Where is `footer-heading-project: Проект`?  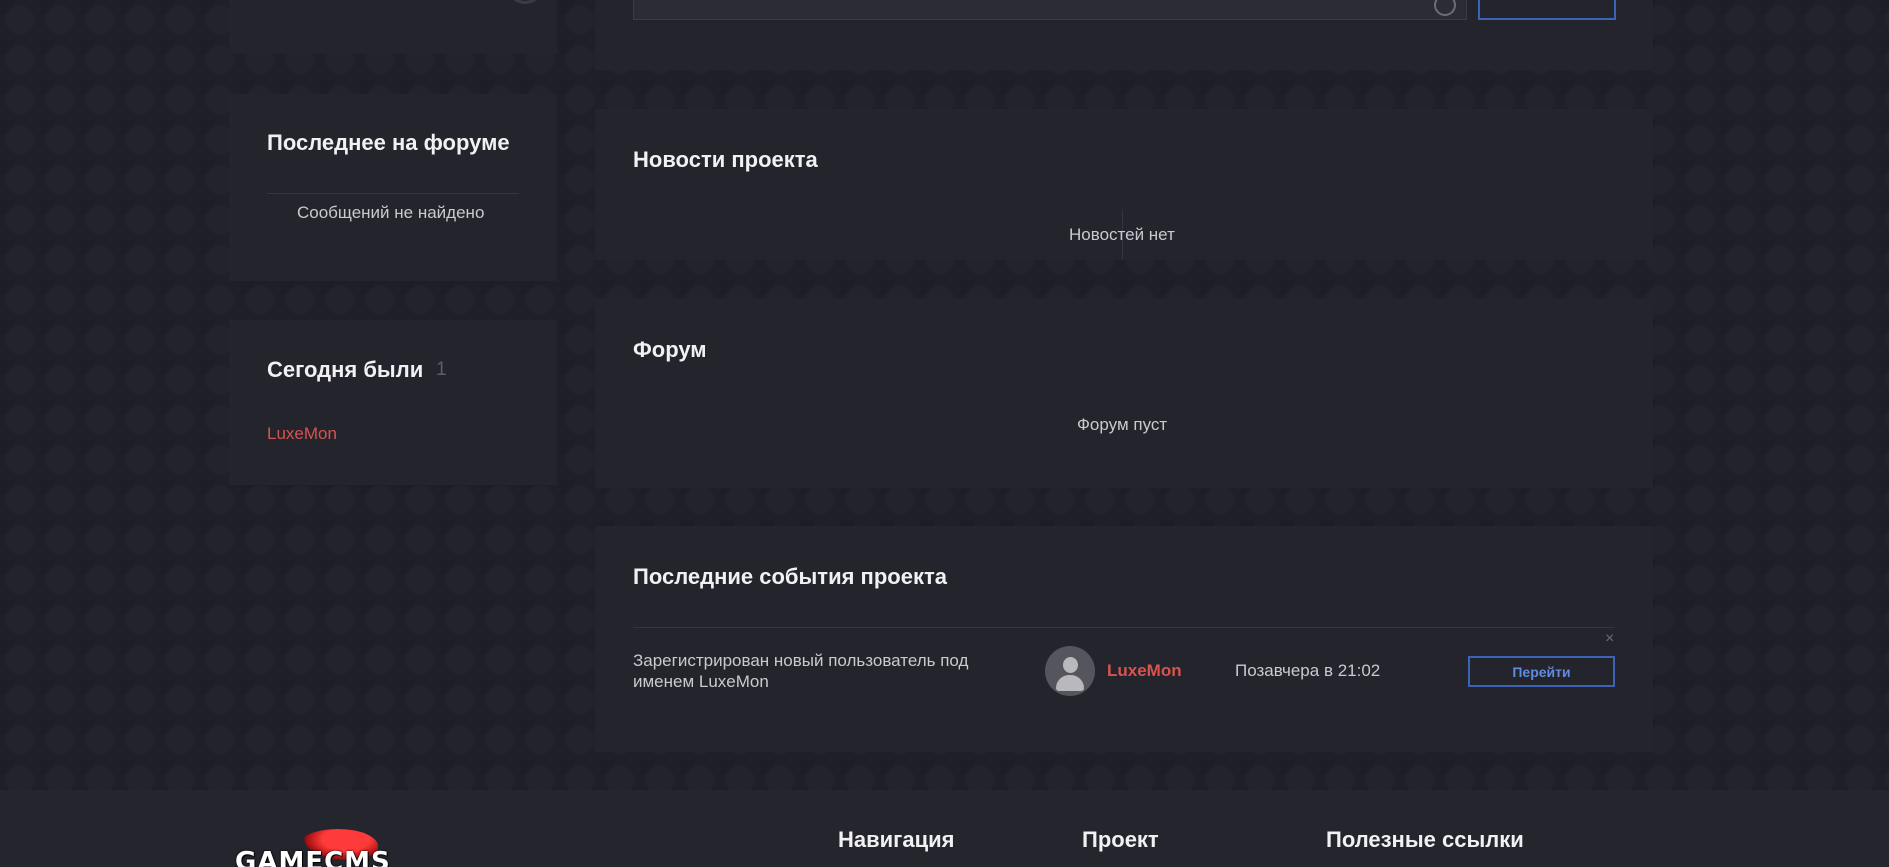 footer-heading-project: Проект is located at coordinates (1120, 839).